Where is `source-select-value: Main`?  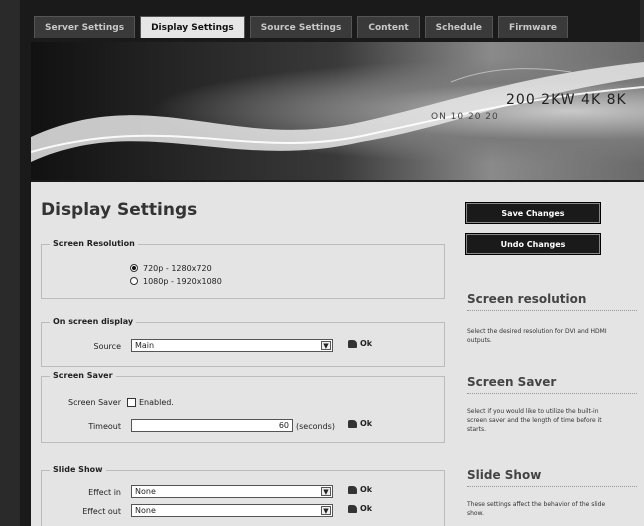 source-select-value: Main is located at coordinates (145, 345).